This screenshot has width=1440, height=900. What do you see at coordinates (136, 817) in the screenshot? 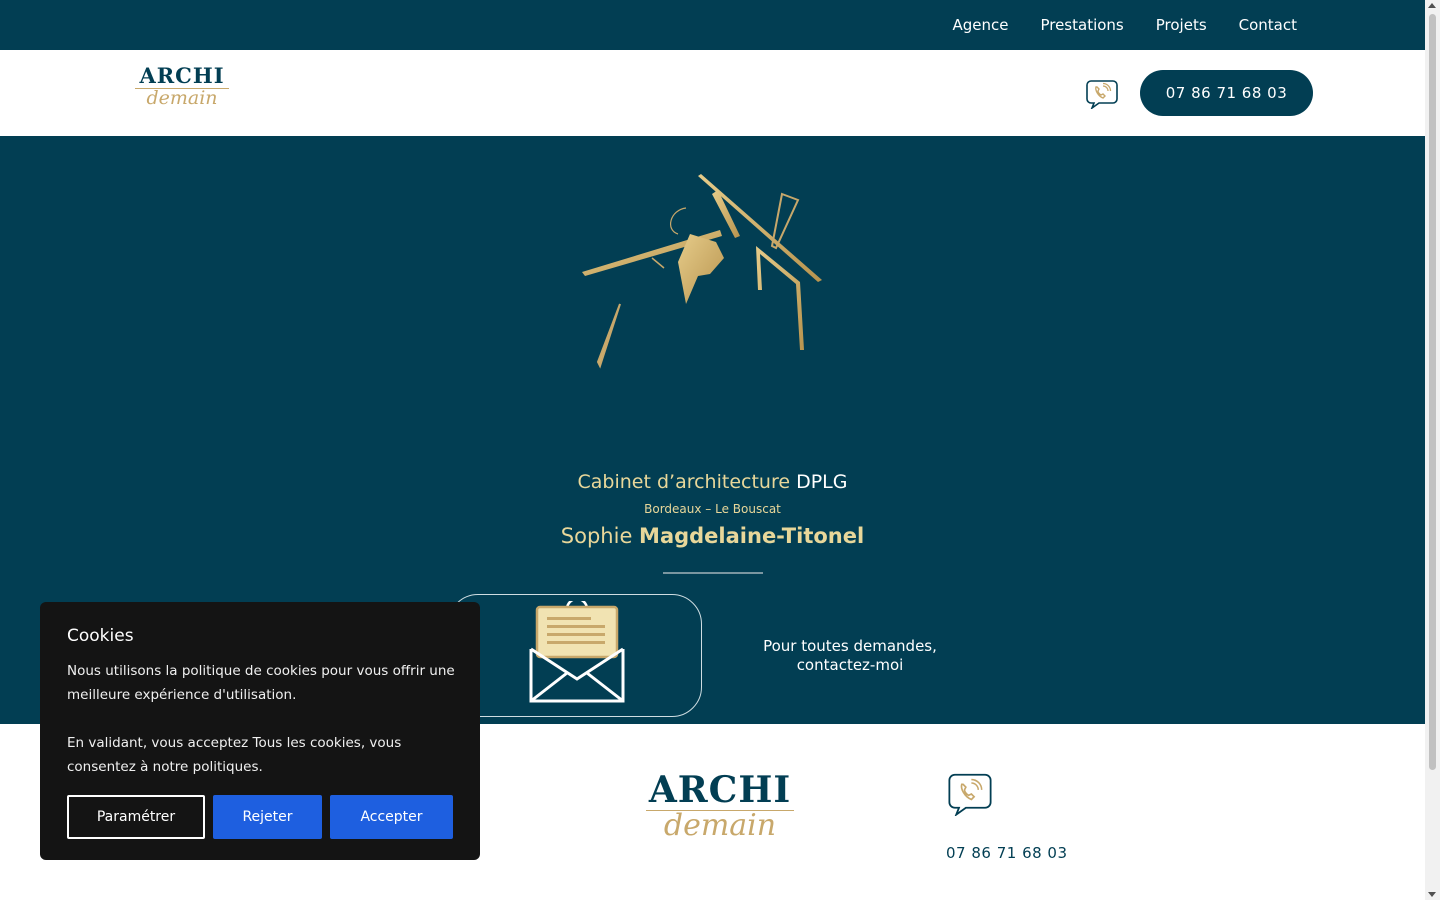
I see `cookie-settings-button: Paramétrer` at bounding box center [136, 817].